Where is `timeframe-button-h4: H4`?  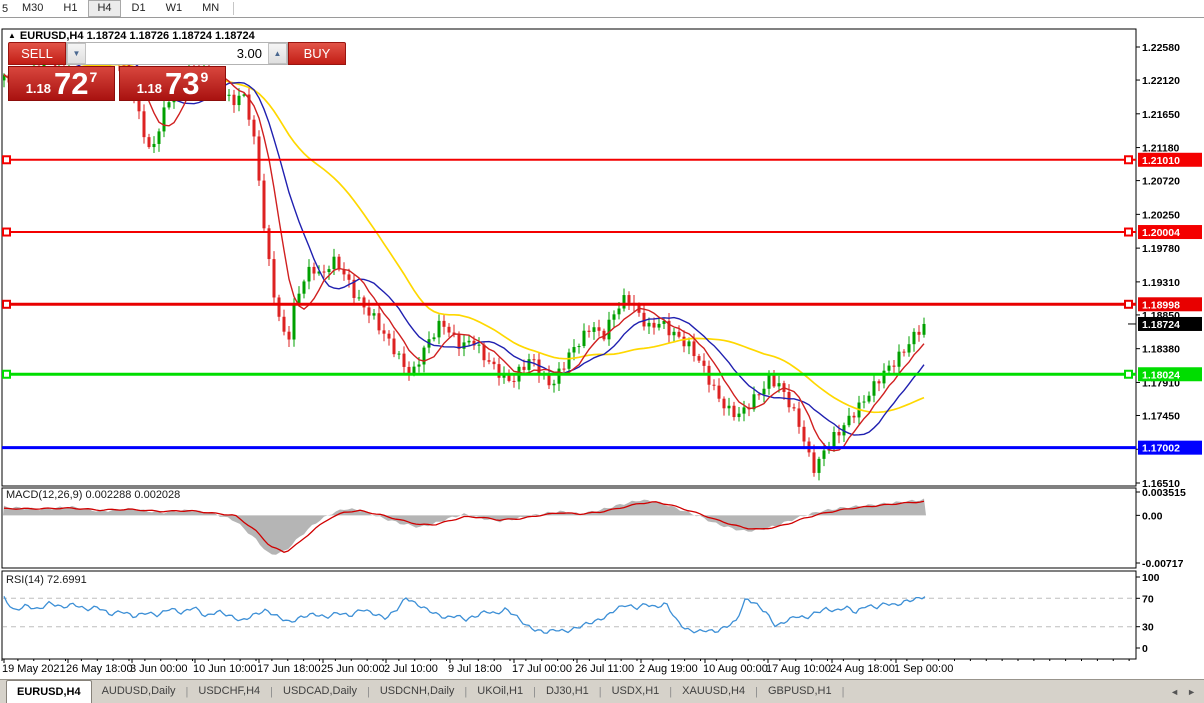
timeframe-button-h4: H4 is located at coordinates (104, 8).